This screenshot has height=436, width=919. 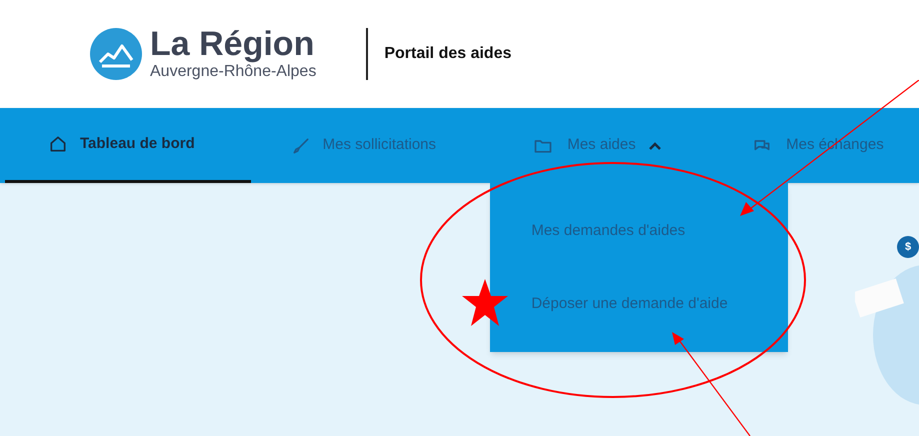 I want to click on portal-title: Portail des aides, so click(x=448, y=54).